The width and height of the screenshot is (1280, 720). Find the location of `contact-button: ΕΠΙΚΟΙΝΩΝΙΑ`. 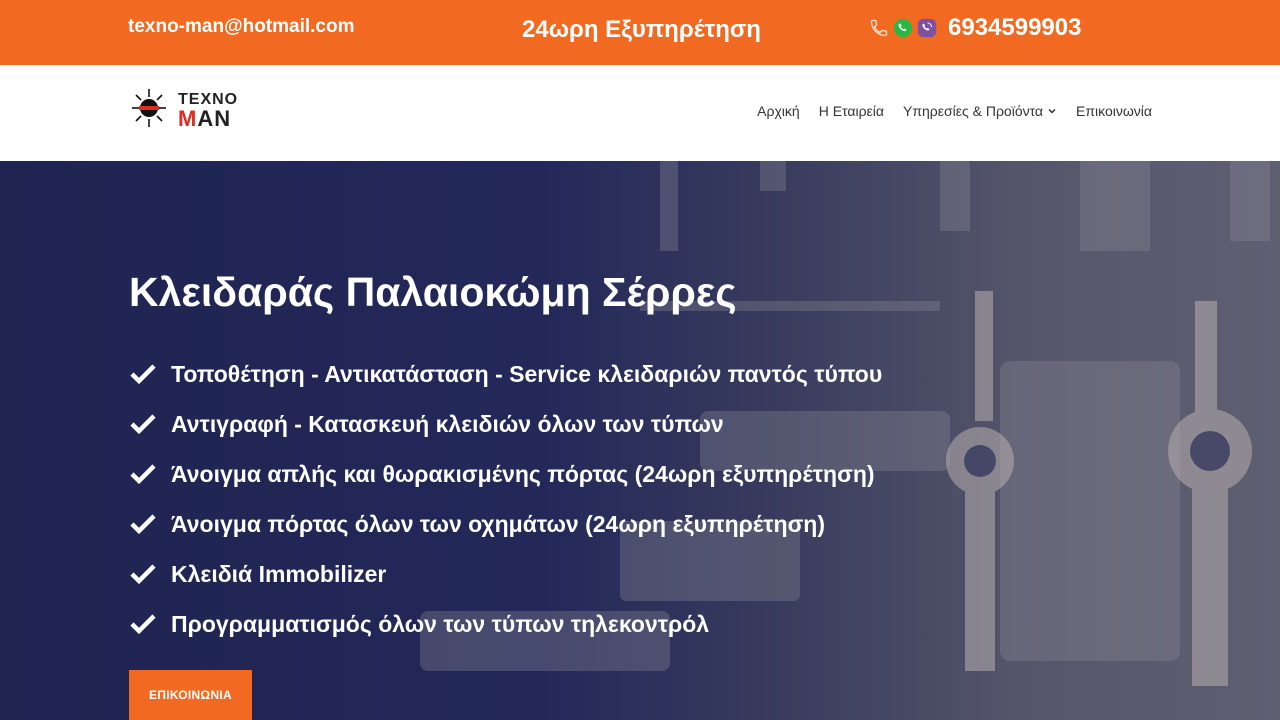

contact-button: ΕΠΙΚΟΙΝΩΝΙΑ is located at coordinates (190, 695).